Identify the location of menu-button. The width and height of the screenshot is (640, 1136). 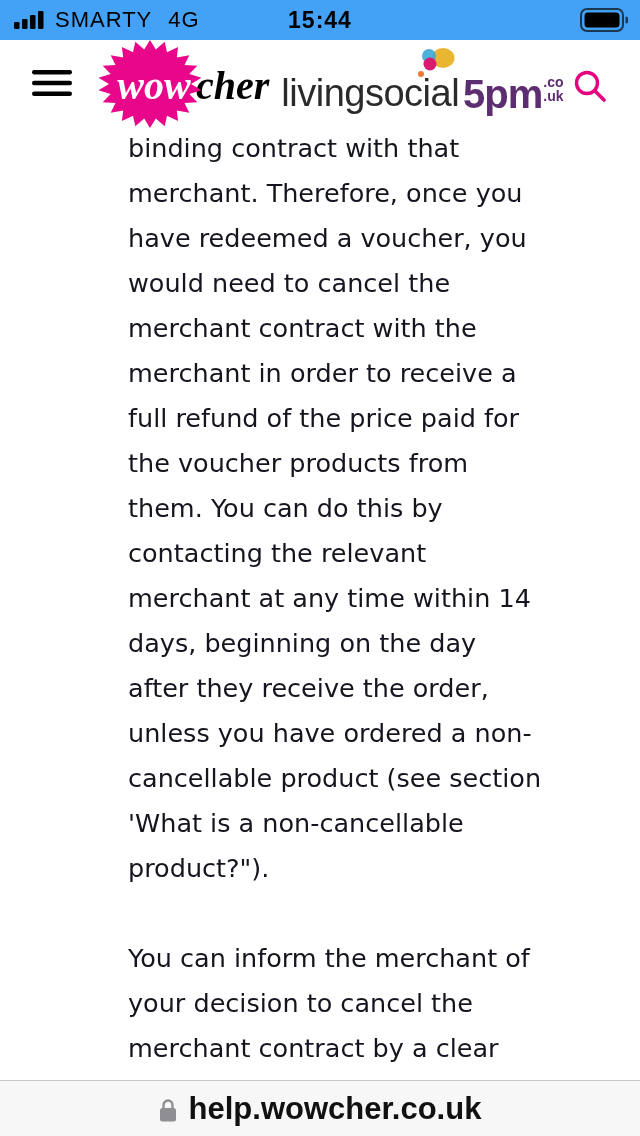
(52, 83).